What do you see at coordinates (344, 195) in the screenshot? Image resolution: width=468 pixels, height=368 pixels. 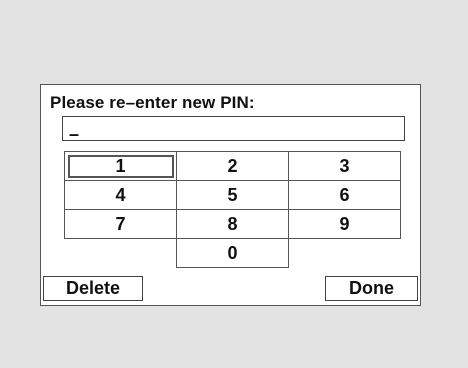 I see `key-6: 6` at bounding box center [344, 195].